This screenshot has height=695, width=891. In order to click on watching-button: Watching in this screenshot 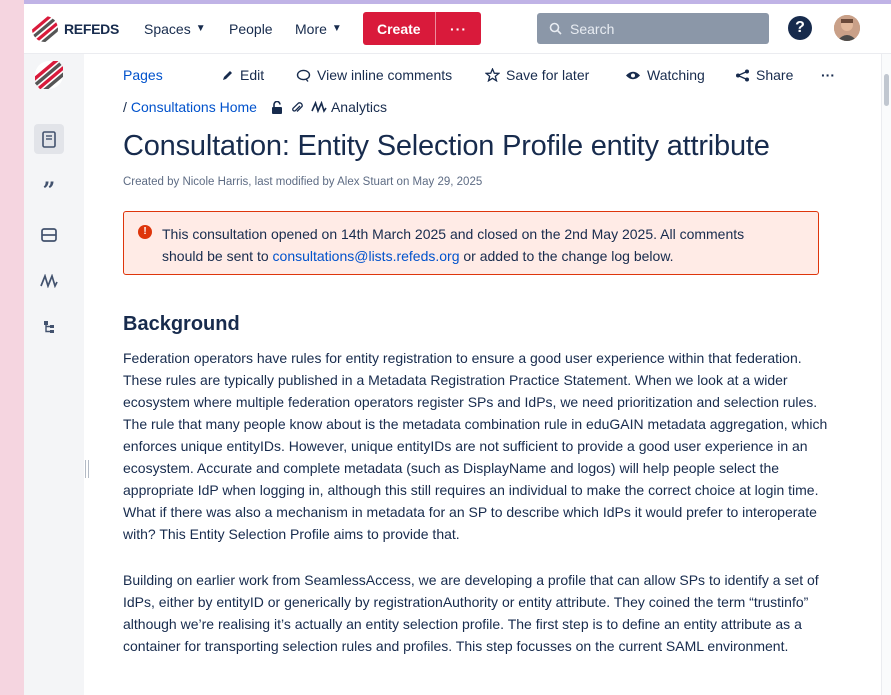, I will do `click(665, 75)`.